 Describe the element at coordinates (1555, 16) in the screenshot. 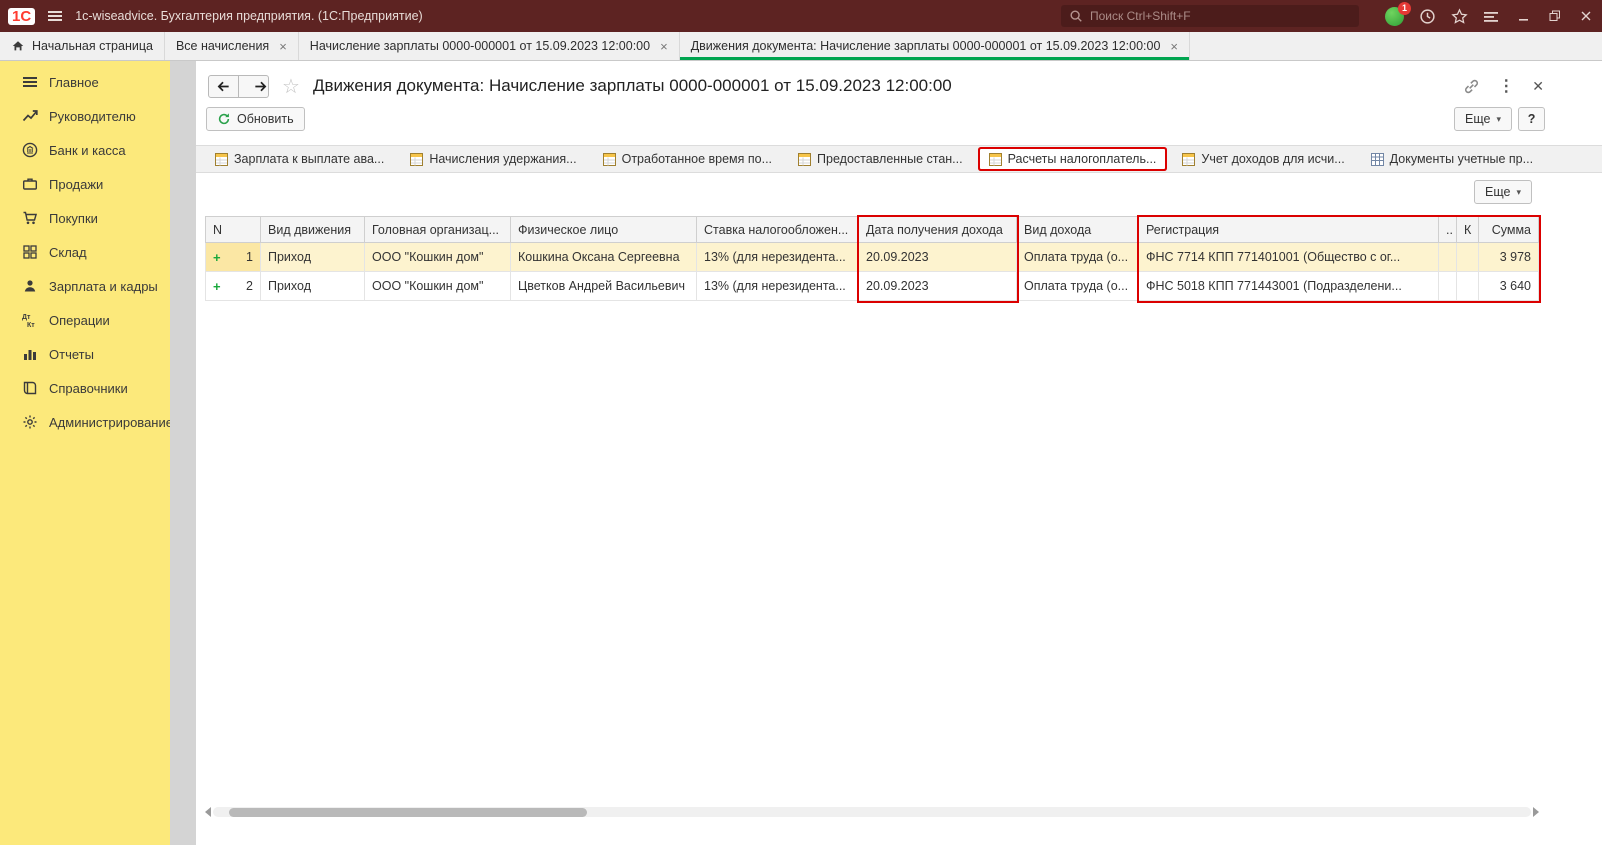

I see `restore-button` at that location.